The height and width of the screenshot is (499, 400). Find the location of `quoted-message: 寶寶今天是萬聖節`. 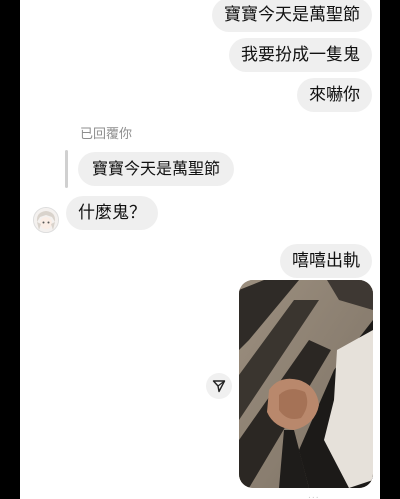

quoted-message: 寶寶今天是萬聖節 is located at coordinates (156, 169).